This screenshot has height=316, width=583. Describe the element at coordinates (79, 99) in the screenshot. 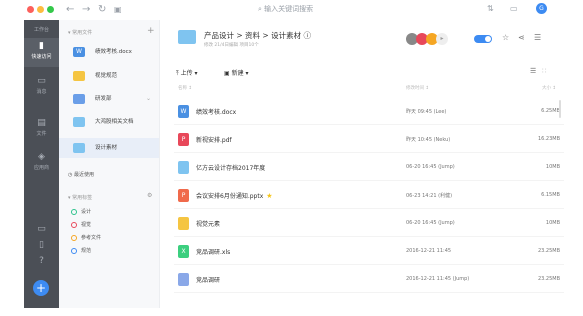

I see `team-folder-icon` at that location.